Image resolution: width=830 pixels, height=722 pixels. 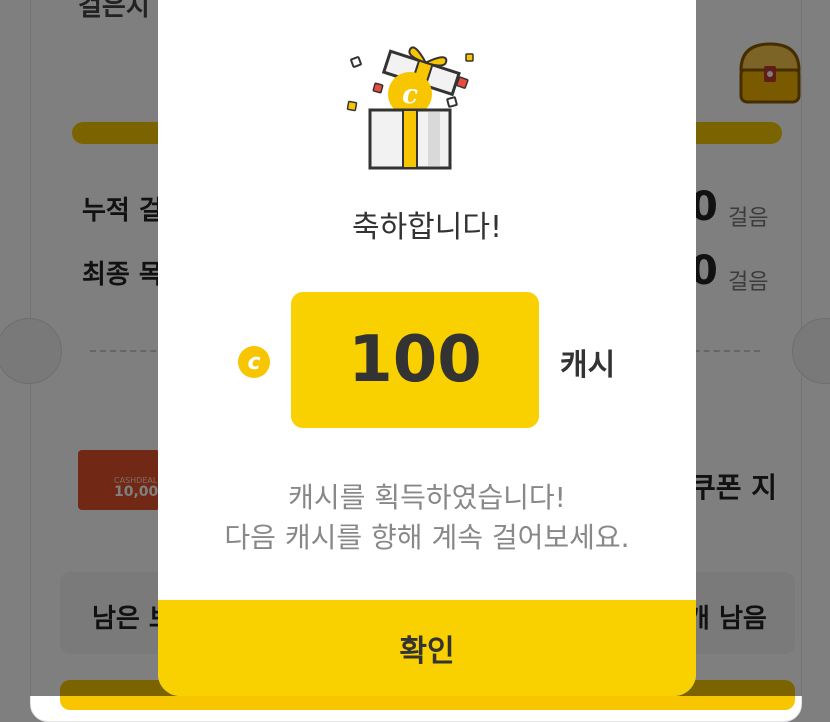 I want to click on reward-message-line2: 다음 캐시를 향해 계속 걸어보세요., so click(x=427, y=537).